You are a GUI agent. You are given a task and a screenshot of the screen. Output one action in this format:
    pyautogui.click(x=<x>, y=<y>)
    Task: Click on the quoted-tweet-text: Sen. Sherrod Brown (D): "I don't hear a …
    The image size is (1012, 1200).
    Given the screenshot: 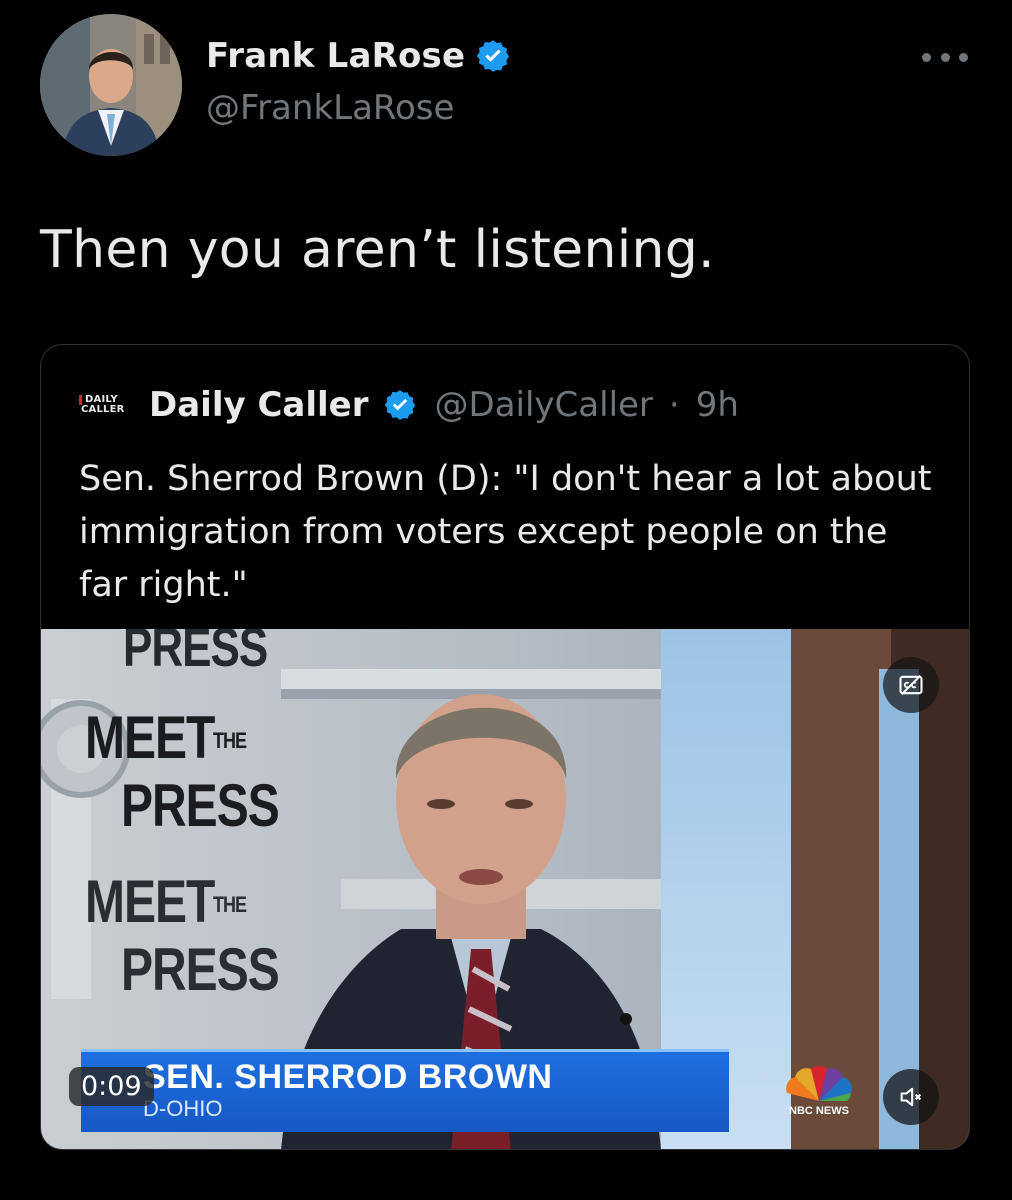 What is the action you would take?
    pyautogui.click(x=505, y=532)
    